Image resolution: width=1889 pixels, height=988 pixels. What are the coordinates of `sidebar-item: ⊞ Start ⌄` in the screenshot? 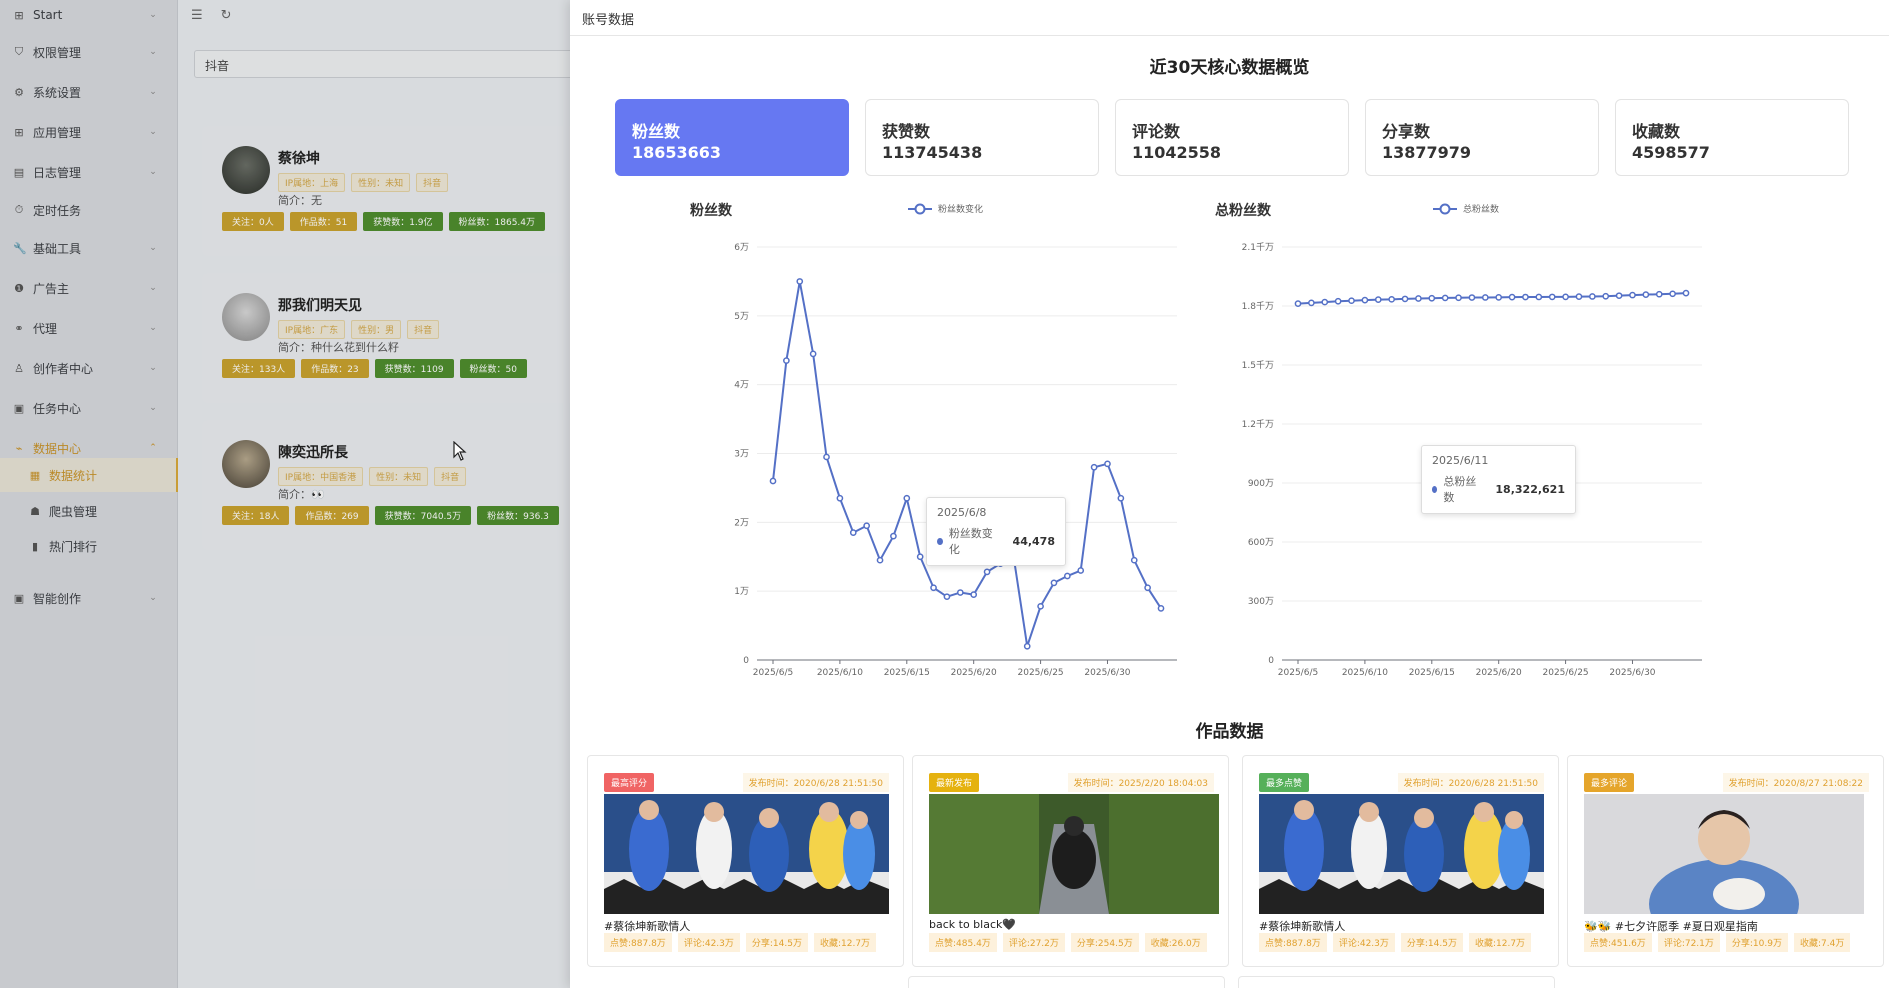 It's located at (89, 16).